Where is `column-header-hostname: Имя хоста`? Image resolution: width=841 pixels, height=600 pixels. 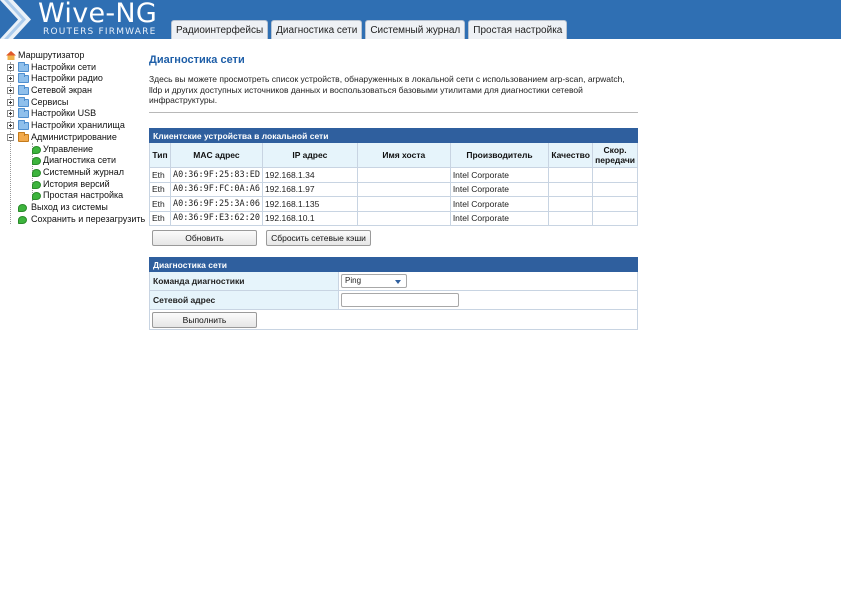 column-header-hostname: Имя хоста is located at coordinates (403, 155).